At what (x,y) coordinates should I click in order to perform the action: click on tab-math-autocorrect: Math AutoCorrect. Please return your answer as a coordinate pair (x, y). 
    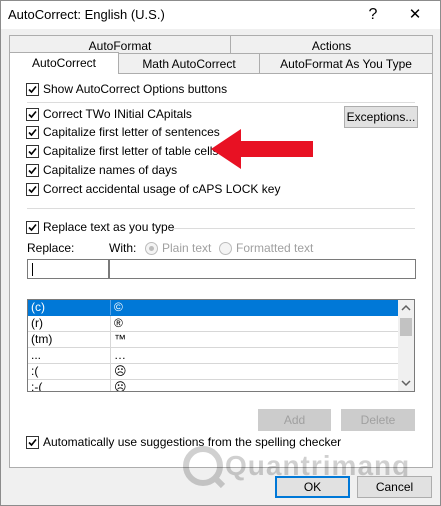
    Looking at the image, I should click on (189, 63).